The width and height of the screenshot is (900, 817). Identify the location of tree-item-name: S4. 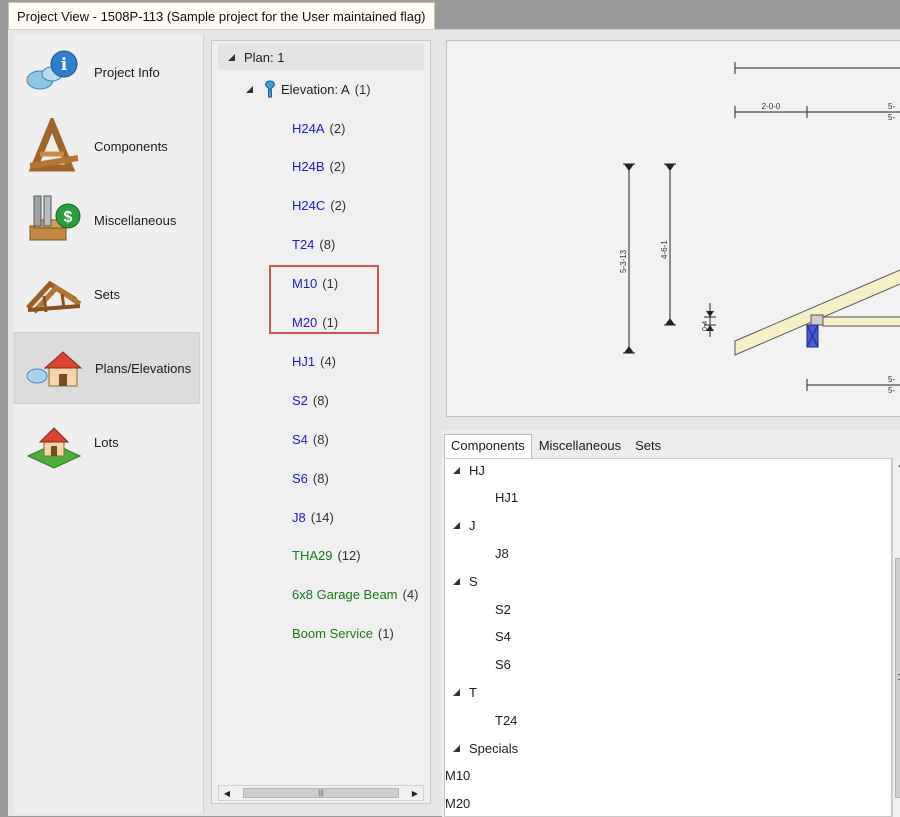
(300, 439).